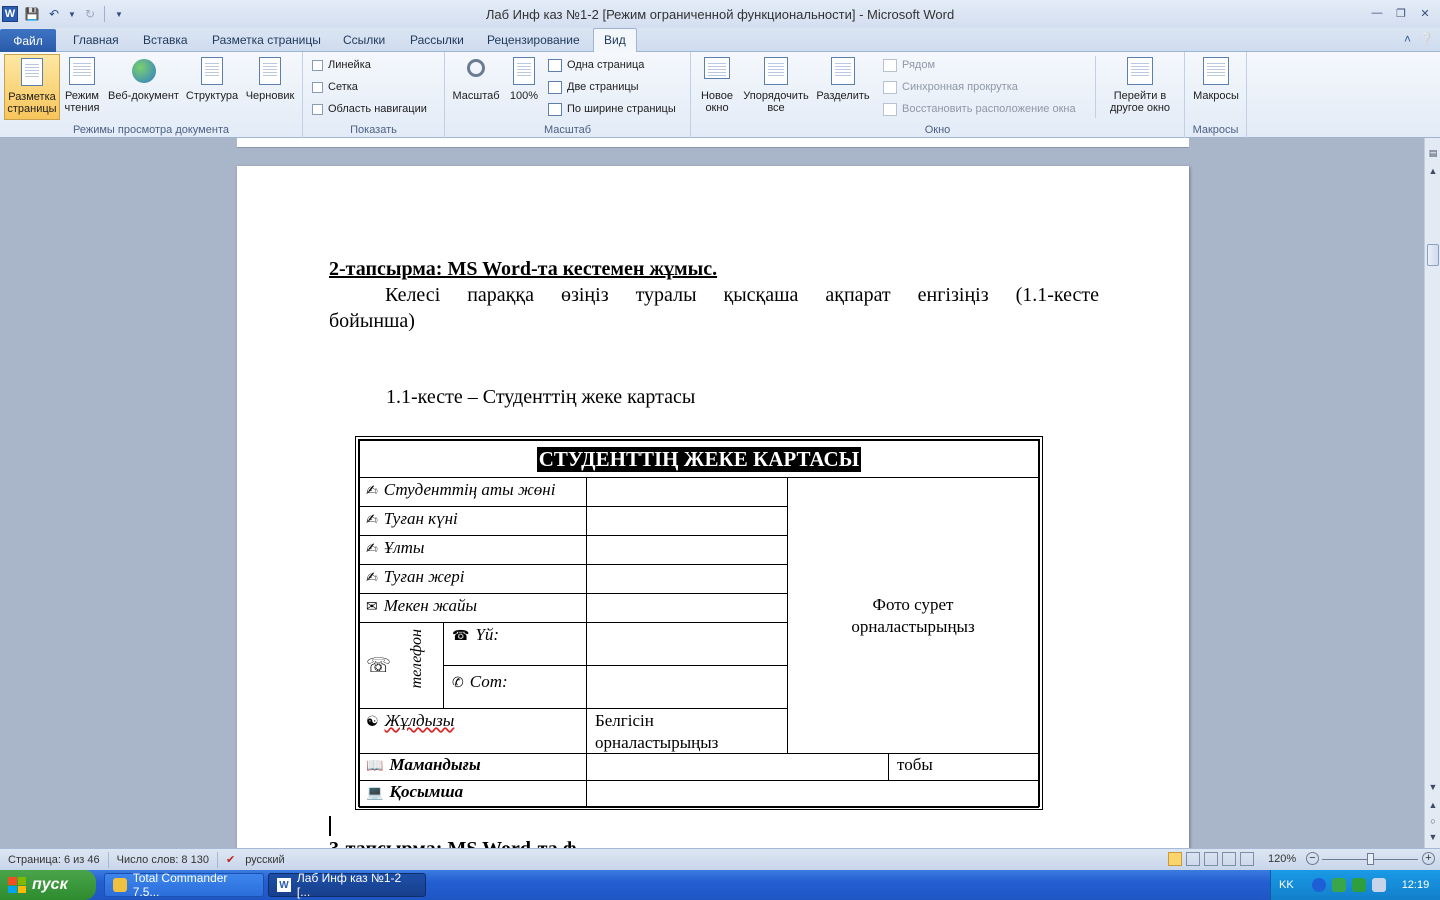  What do you see at coordinates (909, 65) in the screenshot?
I see `side-by-side-button: Рядом` at bounding box center [909, 65].